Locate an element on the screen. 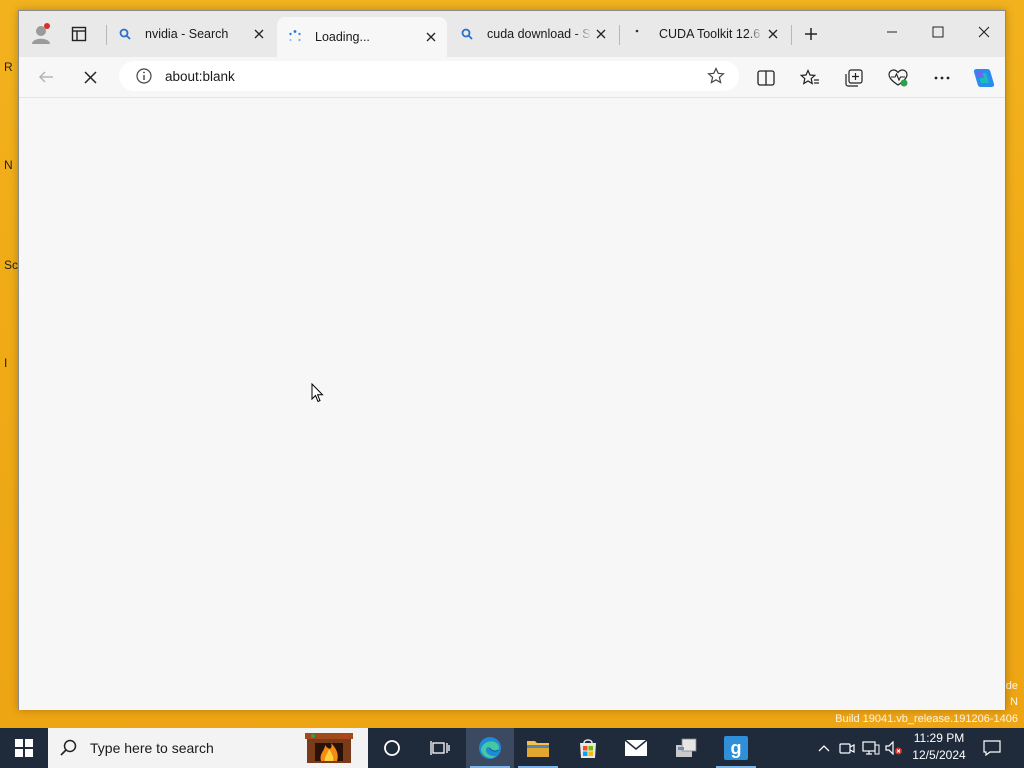 This screenshot has width=1024, height=768. back-button is located at coordinates (46, 77).